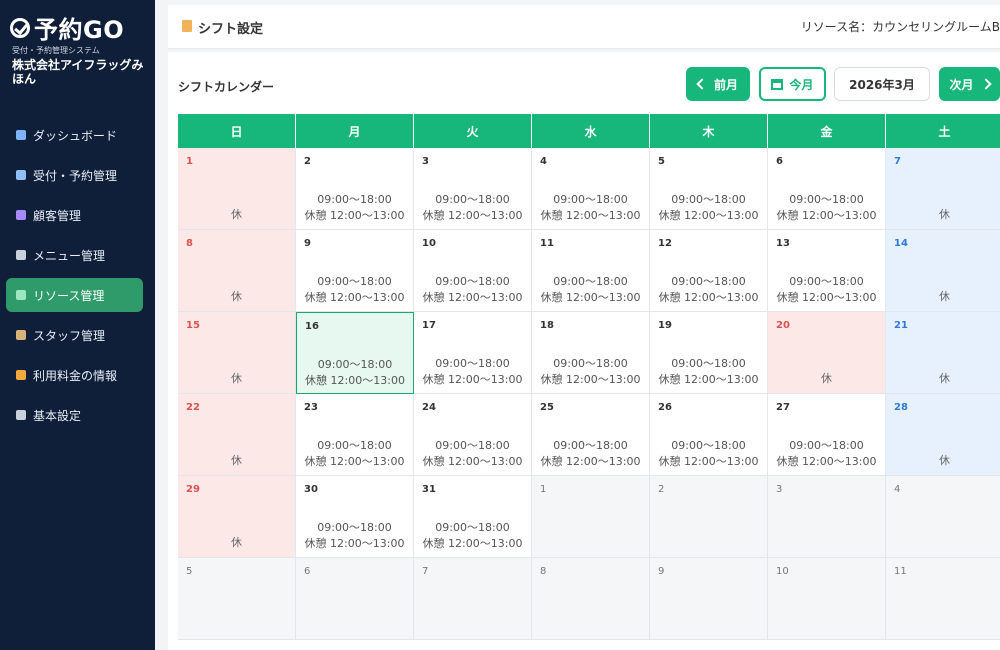  Describe the element at coordinates (826, 378) in the screenshot. I see `day-off-label: 休` at that location.